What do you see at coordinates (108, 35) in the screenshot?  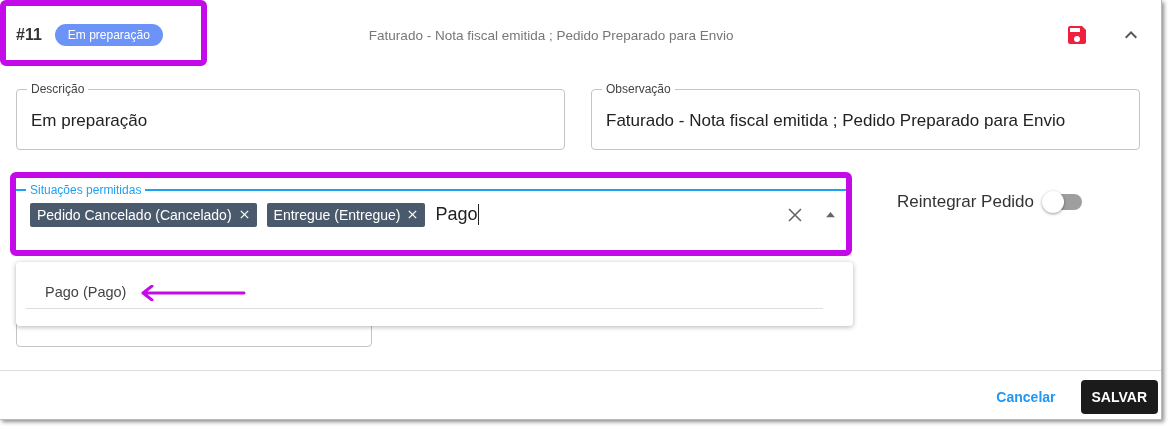 I see `status-badge: Em preparação` at bounding box center [108, 35].